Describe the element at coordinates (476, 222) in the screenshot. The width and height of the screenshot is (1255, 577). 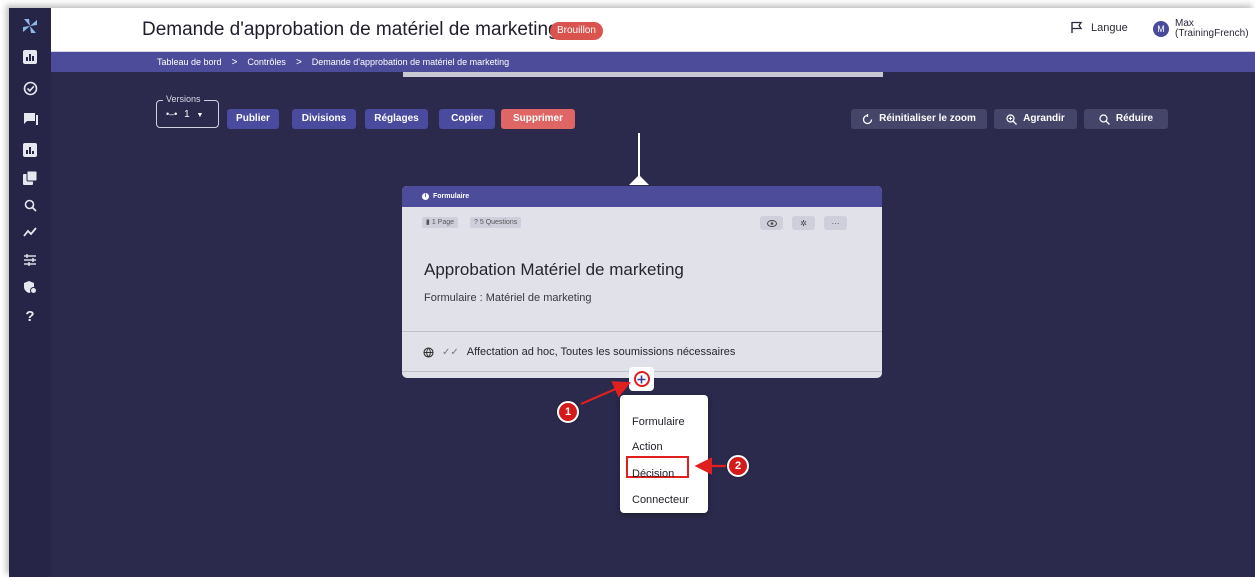
I see `question-icon: ?` at that location.